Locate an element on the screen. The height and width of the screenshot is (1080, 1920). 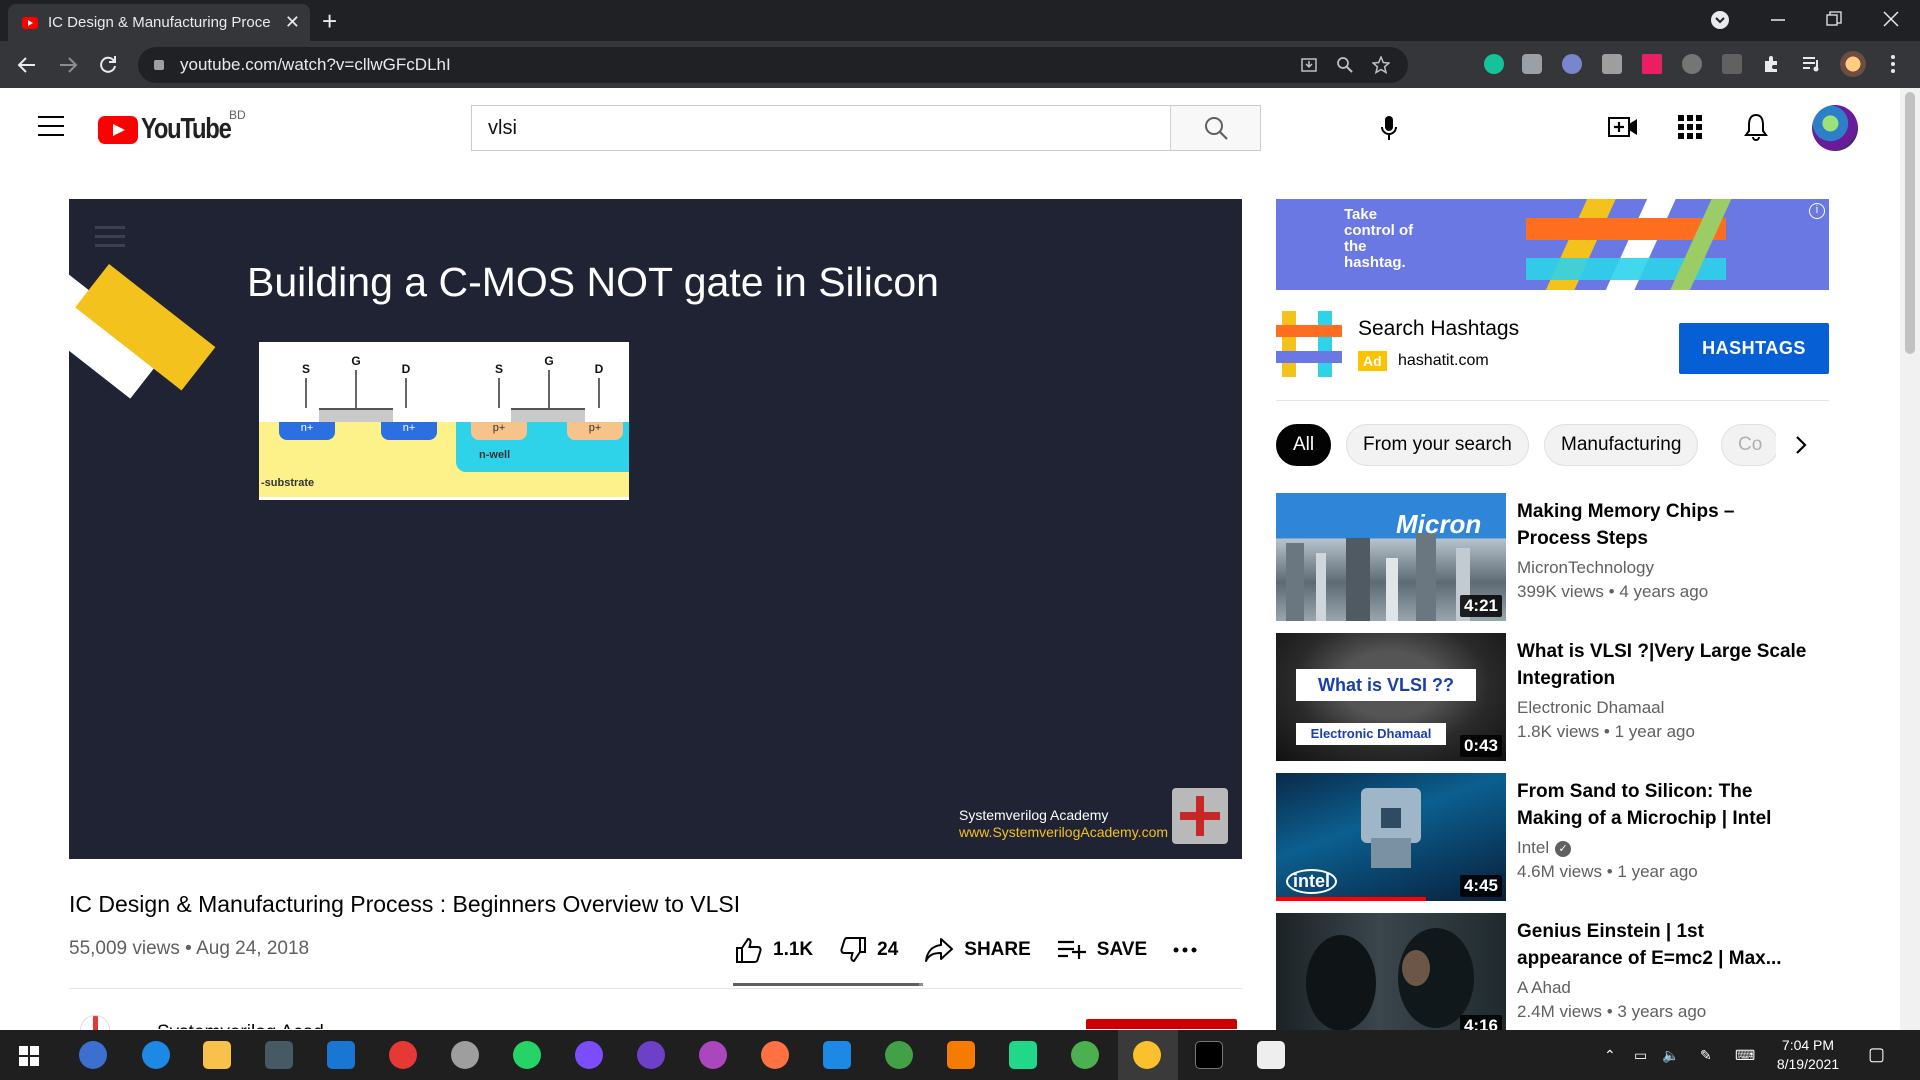
github-desktop-icon is located at coordinates (651, 1055).